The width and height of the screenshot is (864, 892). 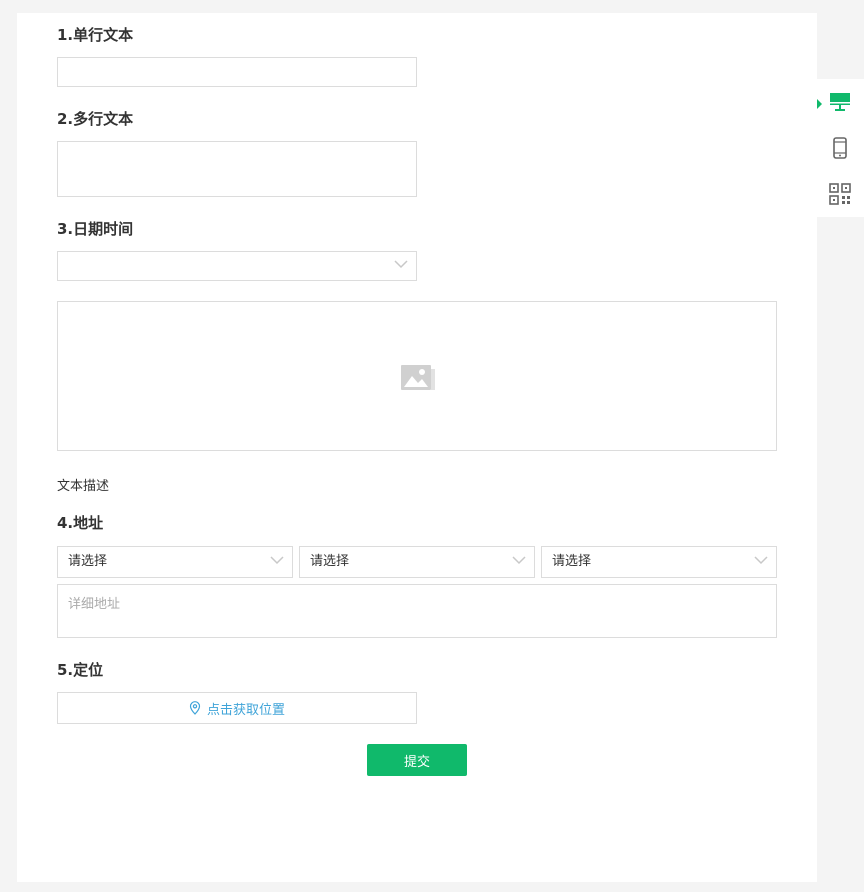 What do you see at coordinates (237, 169) in the screenshot?
I see `multi-line-text-input` at bounding box center [237, 169].